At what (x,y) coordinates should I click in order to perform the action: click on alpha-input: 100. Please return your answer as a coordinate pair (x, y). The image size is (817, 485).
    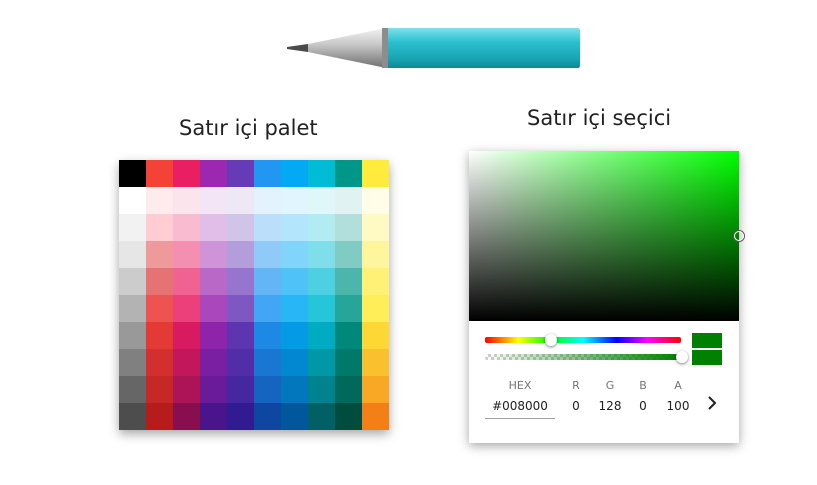
    Looking at the image, I should click on (678, 406).